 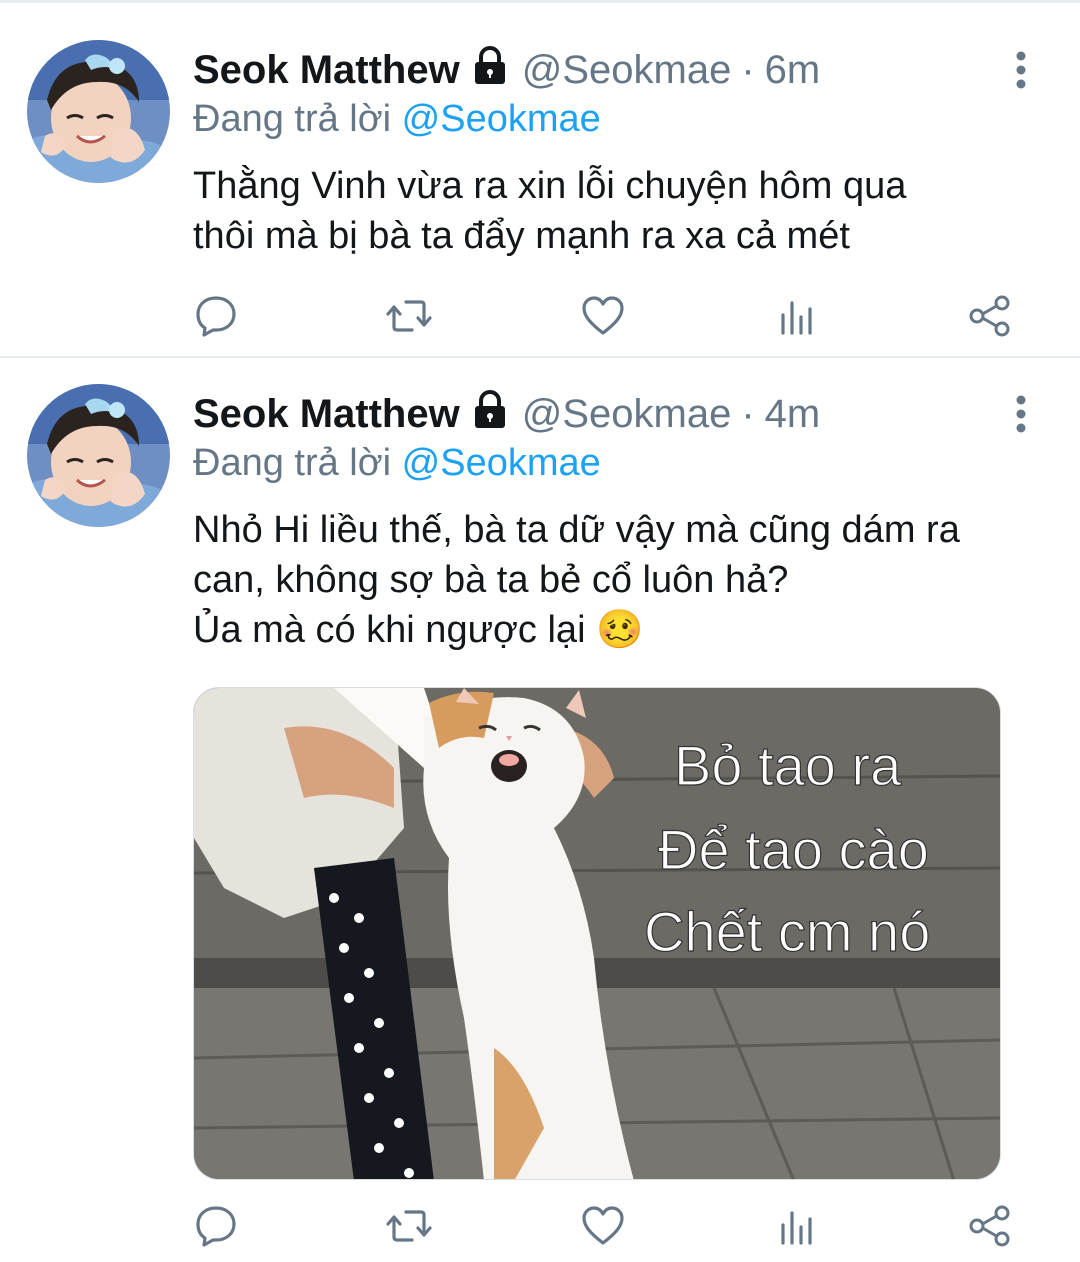 I want to click on tweet-header: Seok Matthew @Seokmae · 6m, so click(x=506, y=70).